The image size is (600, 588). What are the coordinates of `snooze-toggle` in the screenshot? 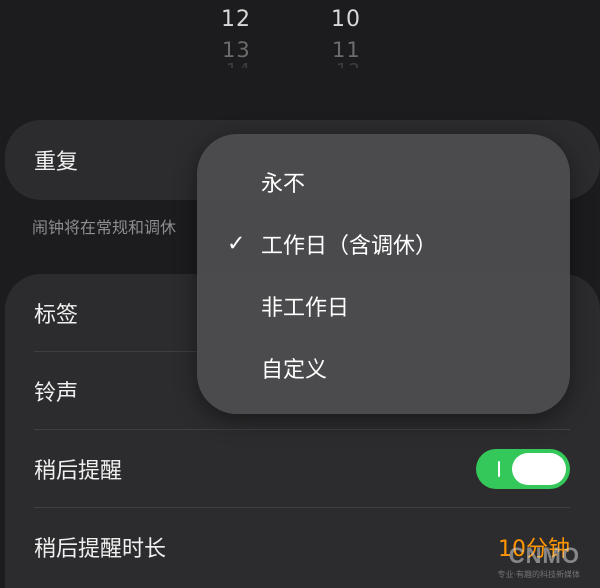 It's located at (523, 469).